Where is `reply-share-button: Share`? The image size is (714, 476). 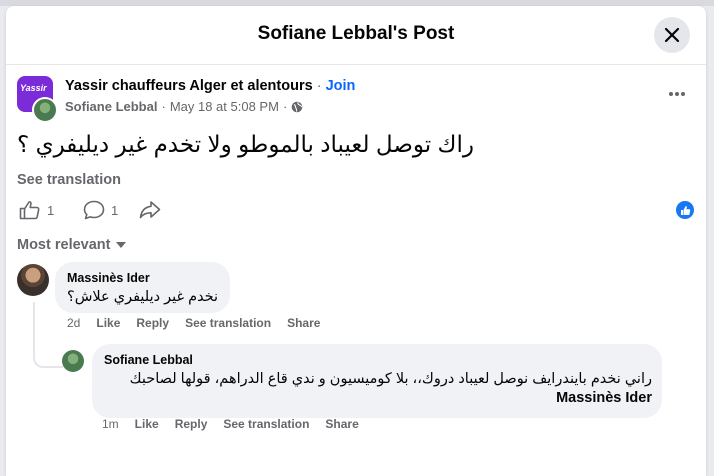
reply-share-button: Share is located at coordinates (341, 424).